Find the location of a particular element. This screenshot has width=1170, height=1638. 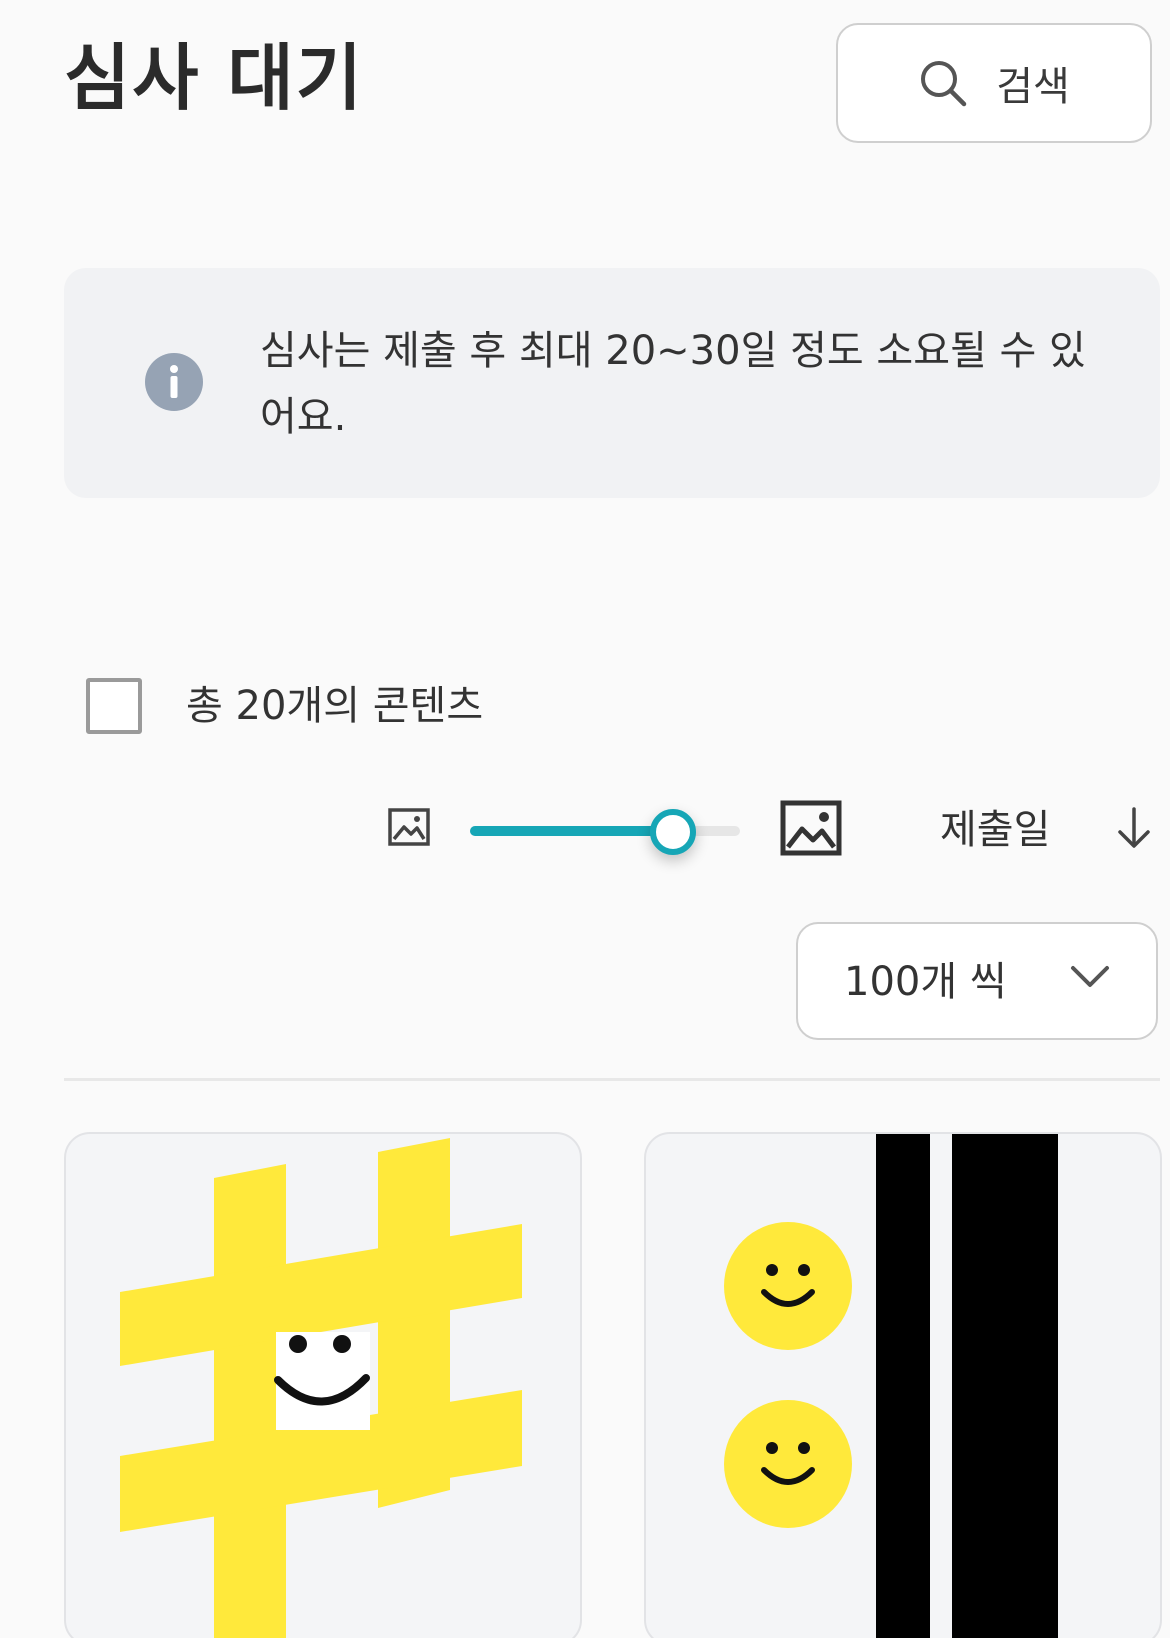

review-notice-banner: 심사는 제출 후 최대 20~30일 정도 소요될 수 있어요. is located at coordinates (612, 383).